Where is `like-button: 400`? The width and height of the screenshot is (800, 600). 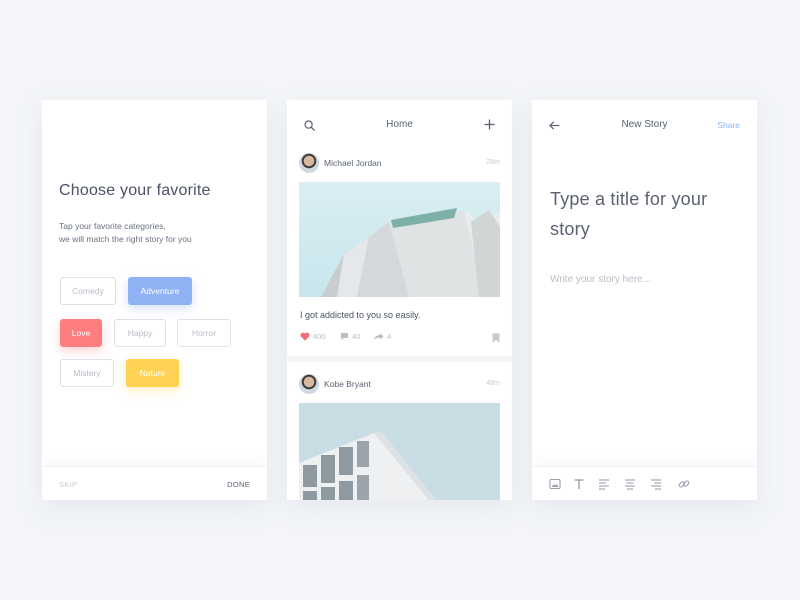 like-button: 400 is located at coordinates (313, 336).